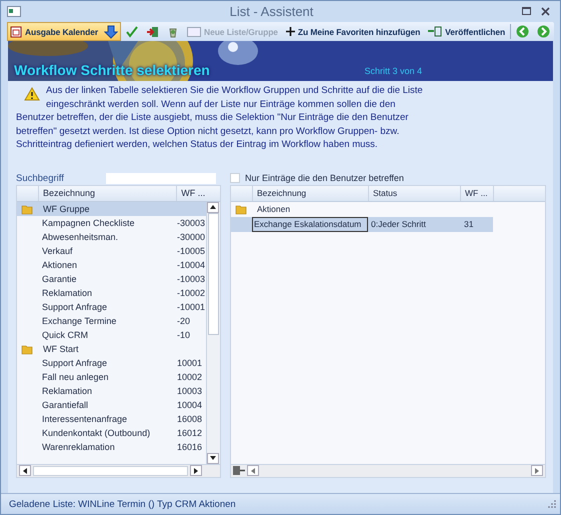 Image resolution: width=561 pixels, height=515 pixels. I want to click on table-cell-text: Garantie, so click(59, 279).